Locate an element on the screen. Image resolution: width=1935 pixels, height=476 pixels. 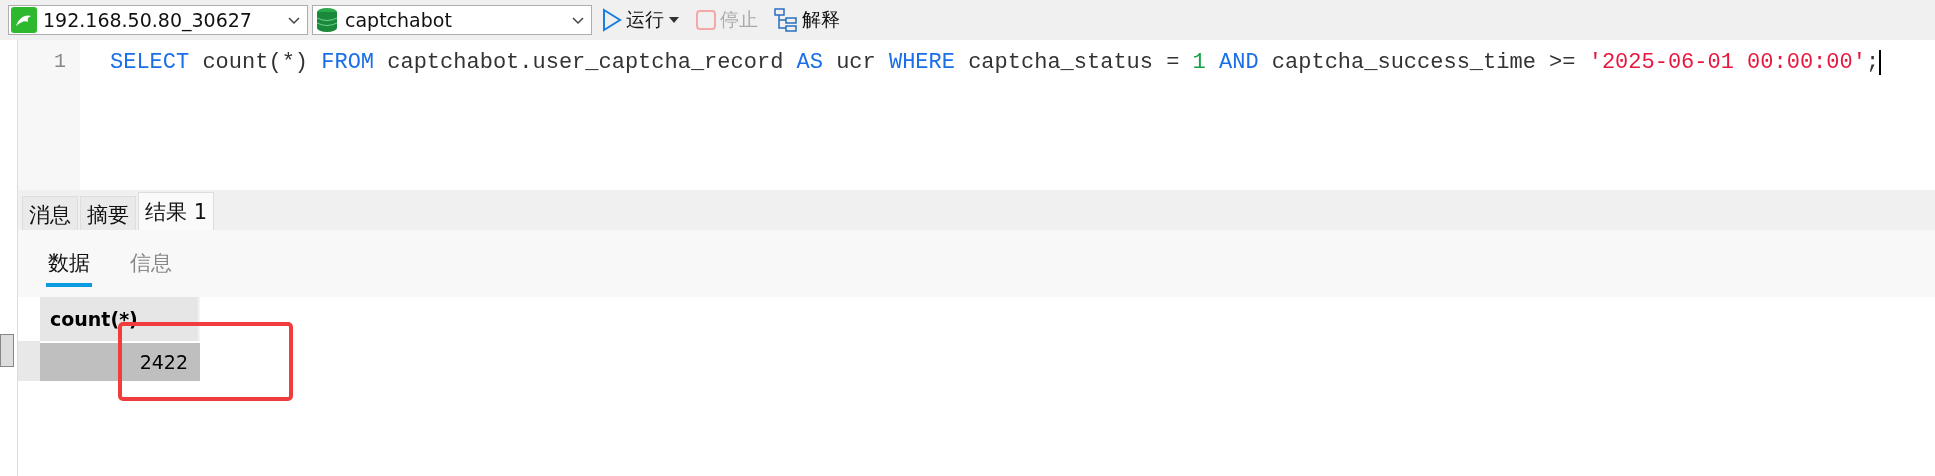
result-tab: 结果 1 is located at coordinates (176, 211).